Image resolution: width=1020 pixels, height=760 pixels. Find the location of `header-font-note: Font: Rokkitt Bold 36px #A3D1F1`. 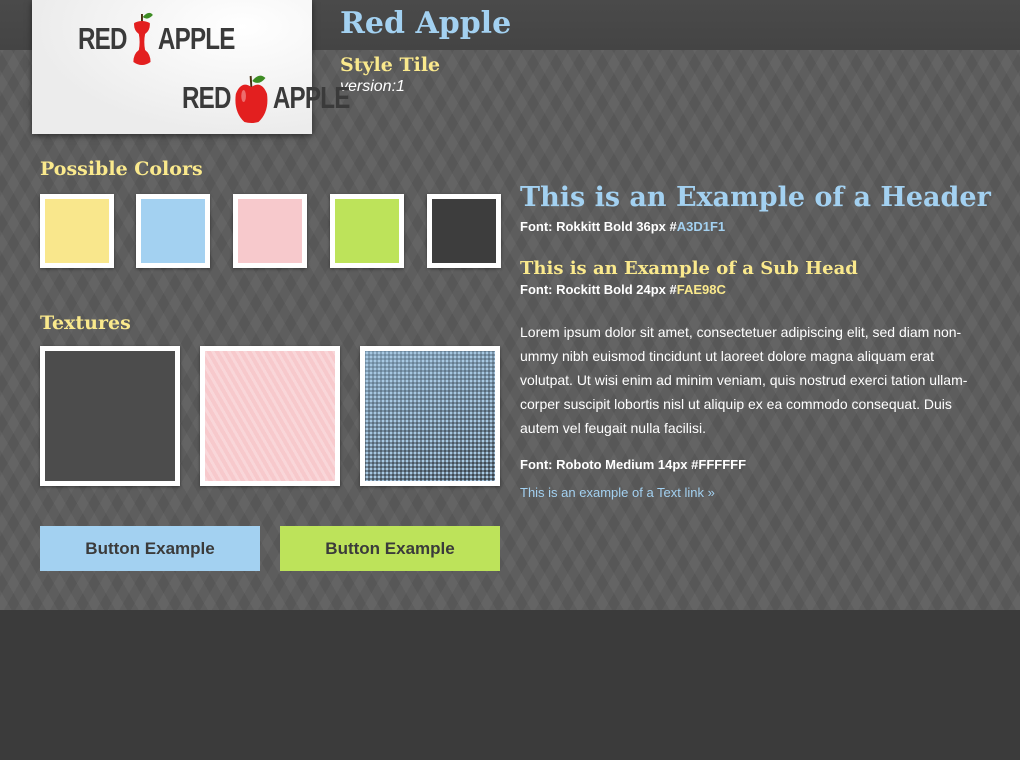

header-font-note: Font: Rokkitt Bold 36px #A3D1F1 is located at coordinates (622, 226).